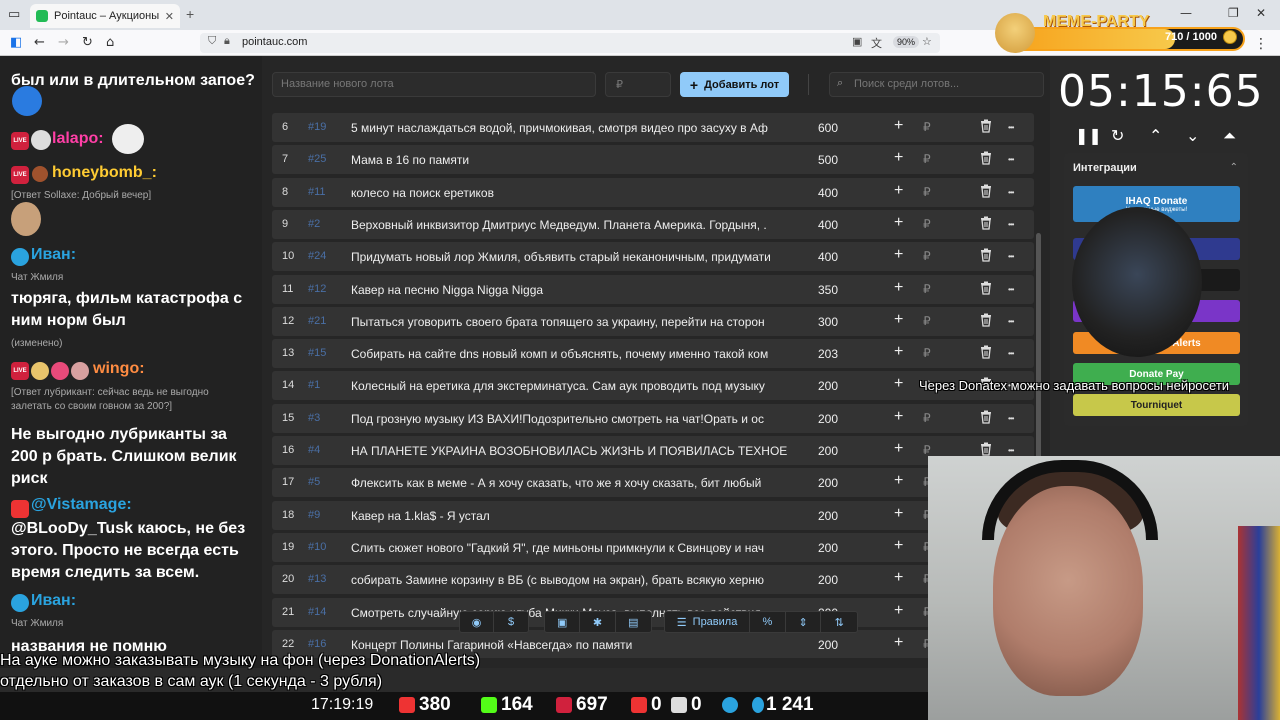 This screenshot has width=1280, height=720. Describe the element at coordinates (477, 622) in the screenshot. I see `github-icon: ◉` at that location.